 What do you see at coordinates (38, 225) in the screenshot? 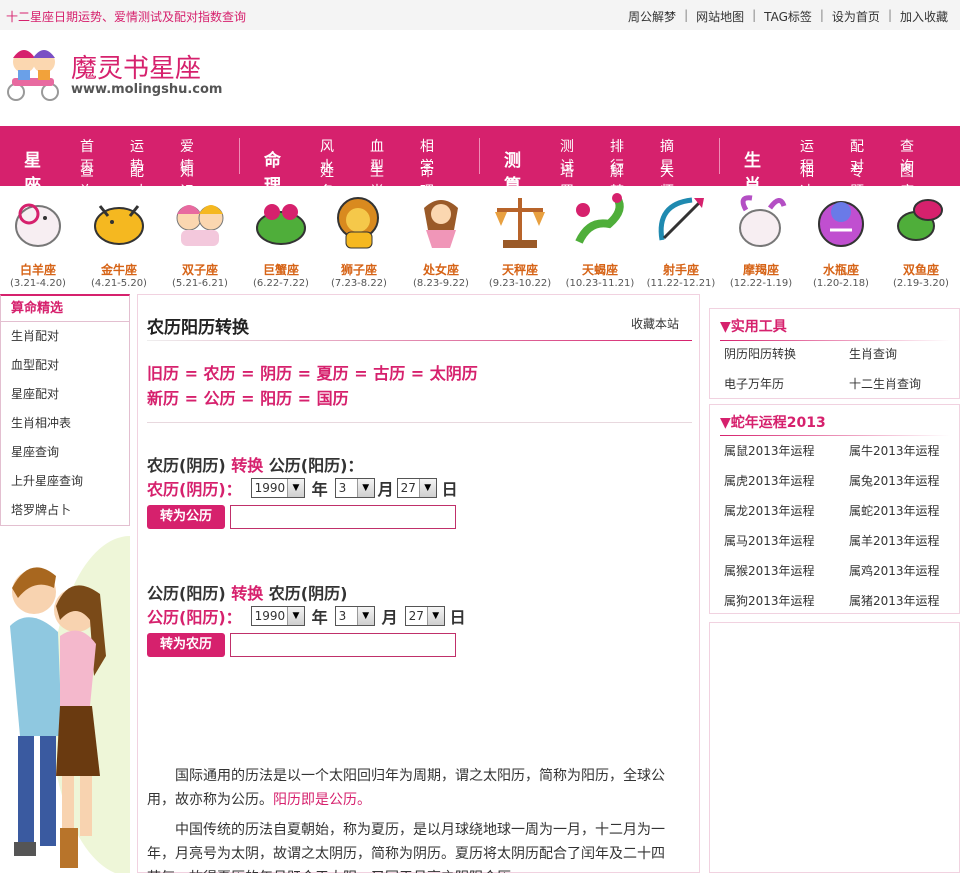
I see `aries-icon` at bounding box center [38, 225].